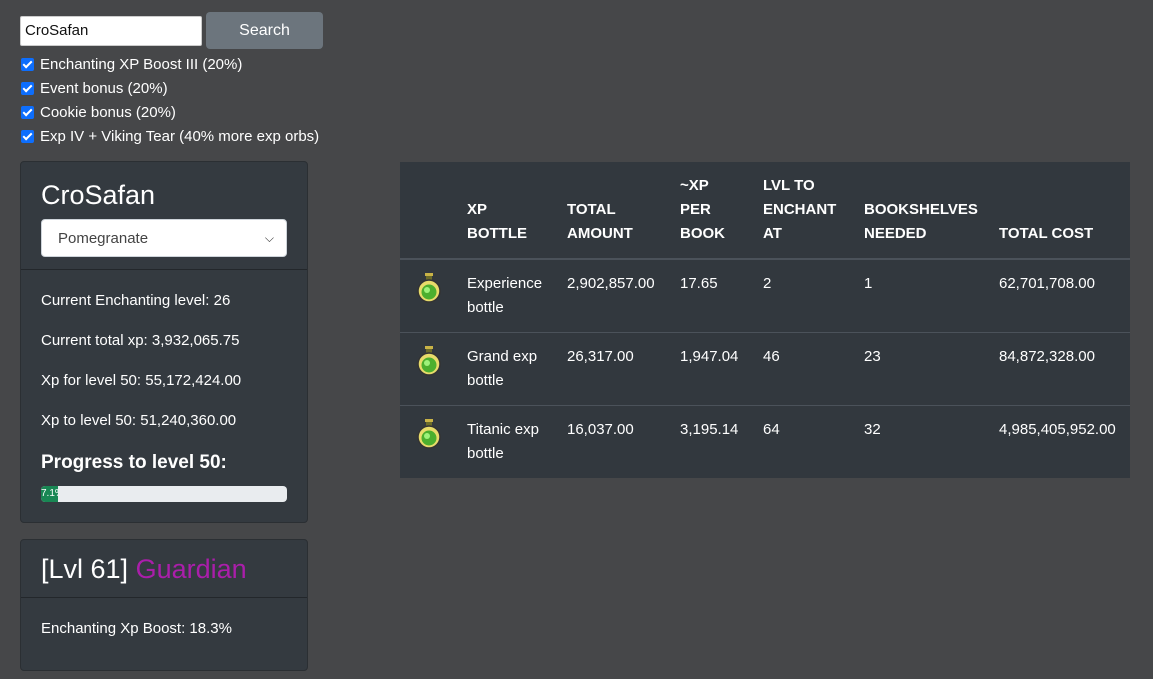 Image resolution: width=1153 pixels, height=679 pixels. I want to click on header-label: ~XP PER BOOK, so click(702, 209).